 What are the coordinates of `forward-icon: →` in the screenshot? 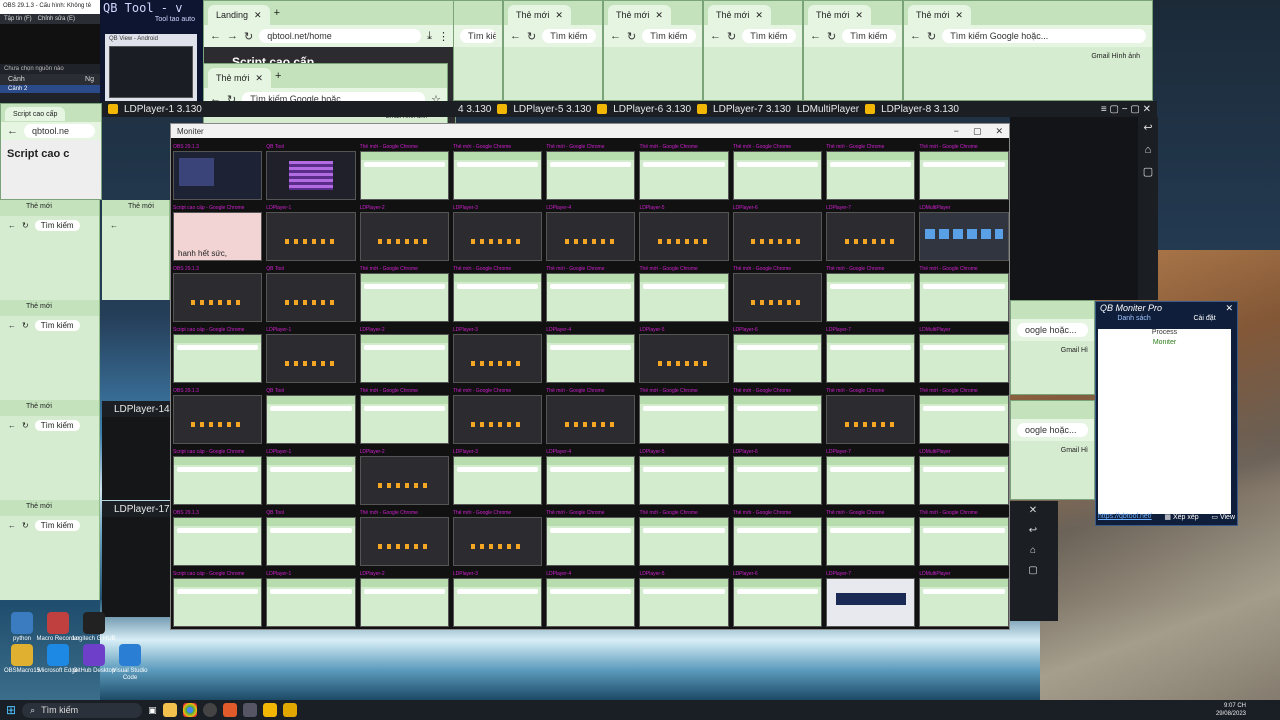 It's located at (232, 36).